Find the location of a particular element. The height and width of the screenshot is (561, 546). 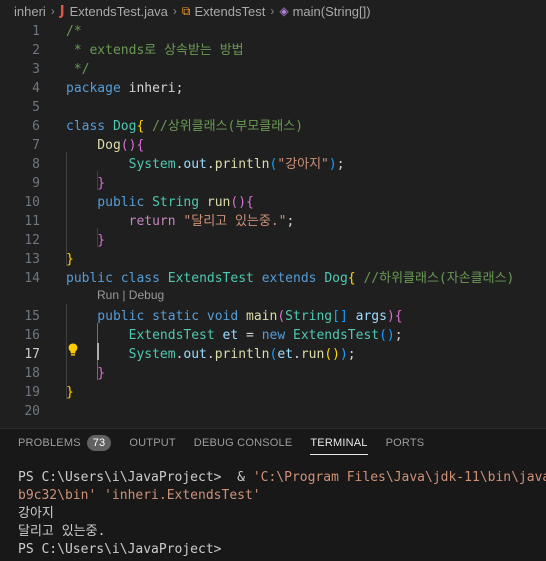

code-token: static is located at coordinates (179, 316).